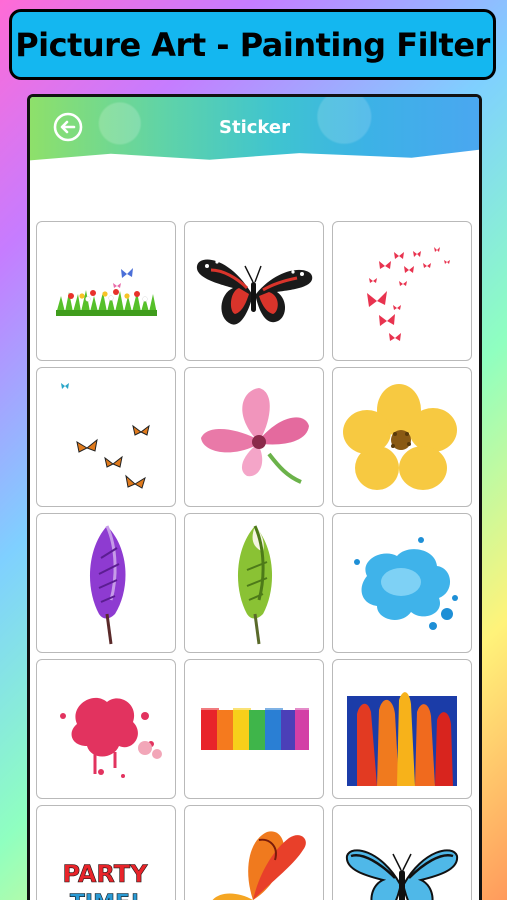 This screenshot has width=507, height=900. I want to click on sticker-tile-color-drip, so click(402, 729).